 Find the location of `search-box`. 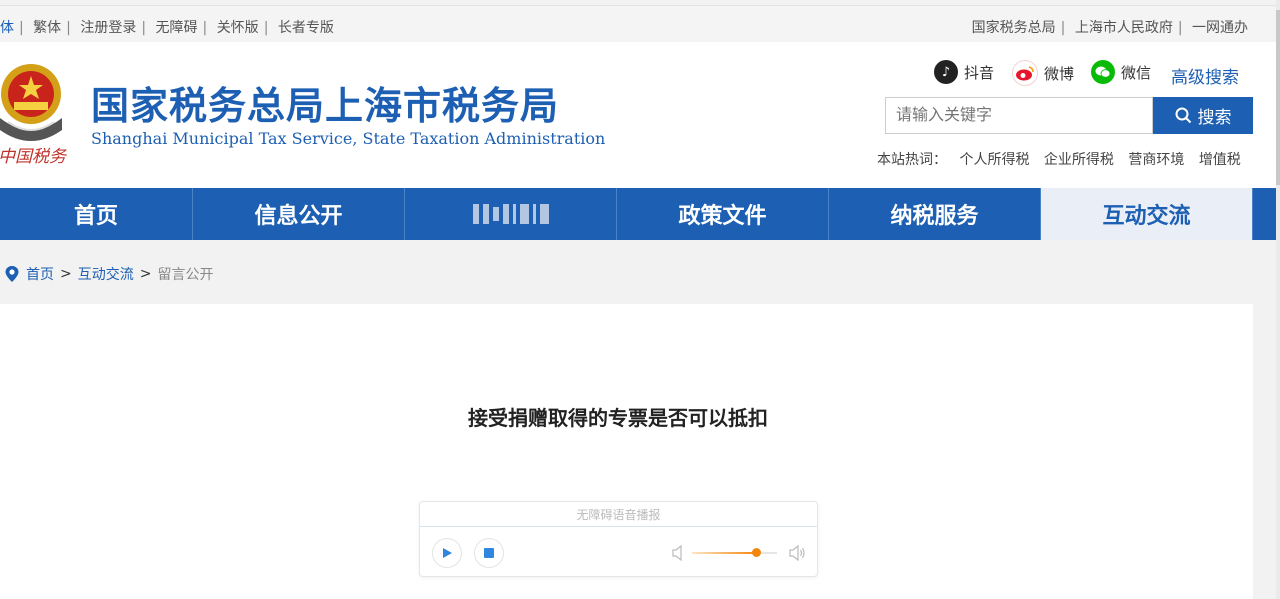

search-box is located at coordinates (1023, 115).